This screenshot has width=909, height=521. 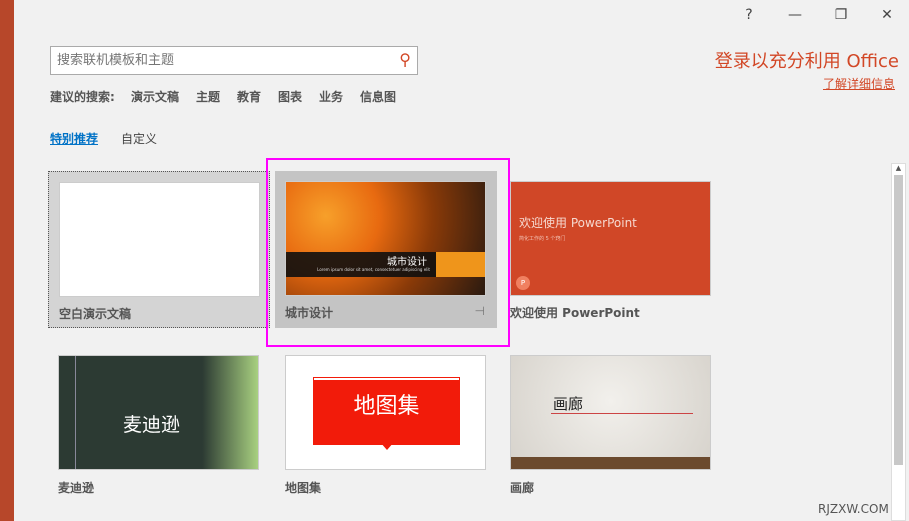 I want to click on template-madison: 麦迪逊 麦迪逊, so click(x=159, y=424).